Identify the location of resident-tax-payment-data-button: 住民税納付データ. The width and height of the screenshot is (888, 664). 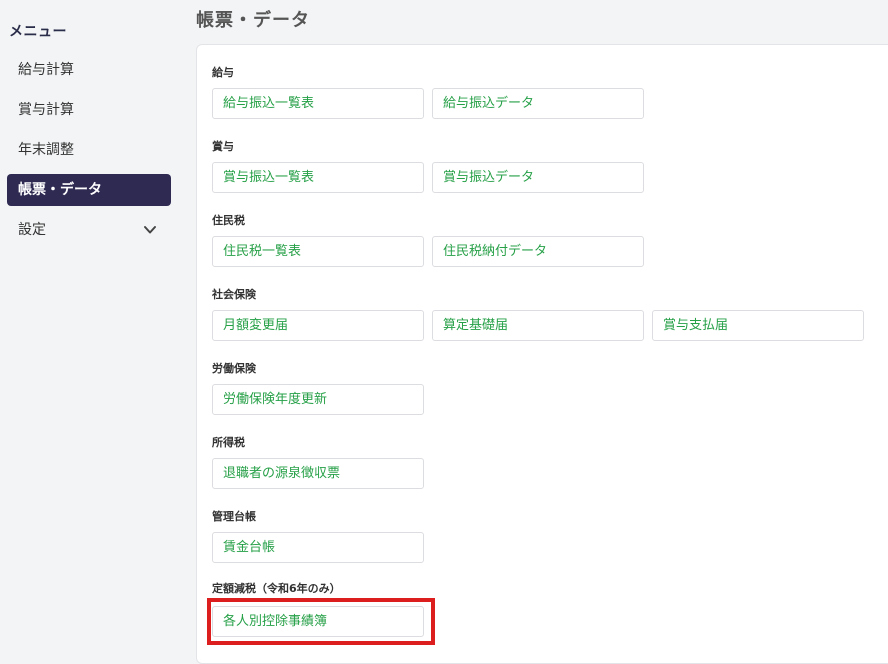
(538, 251).